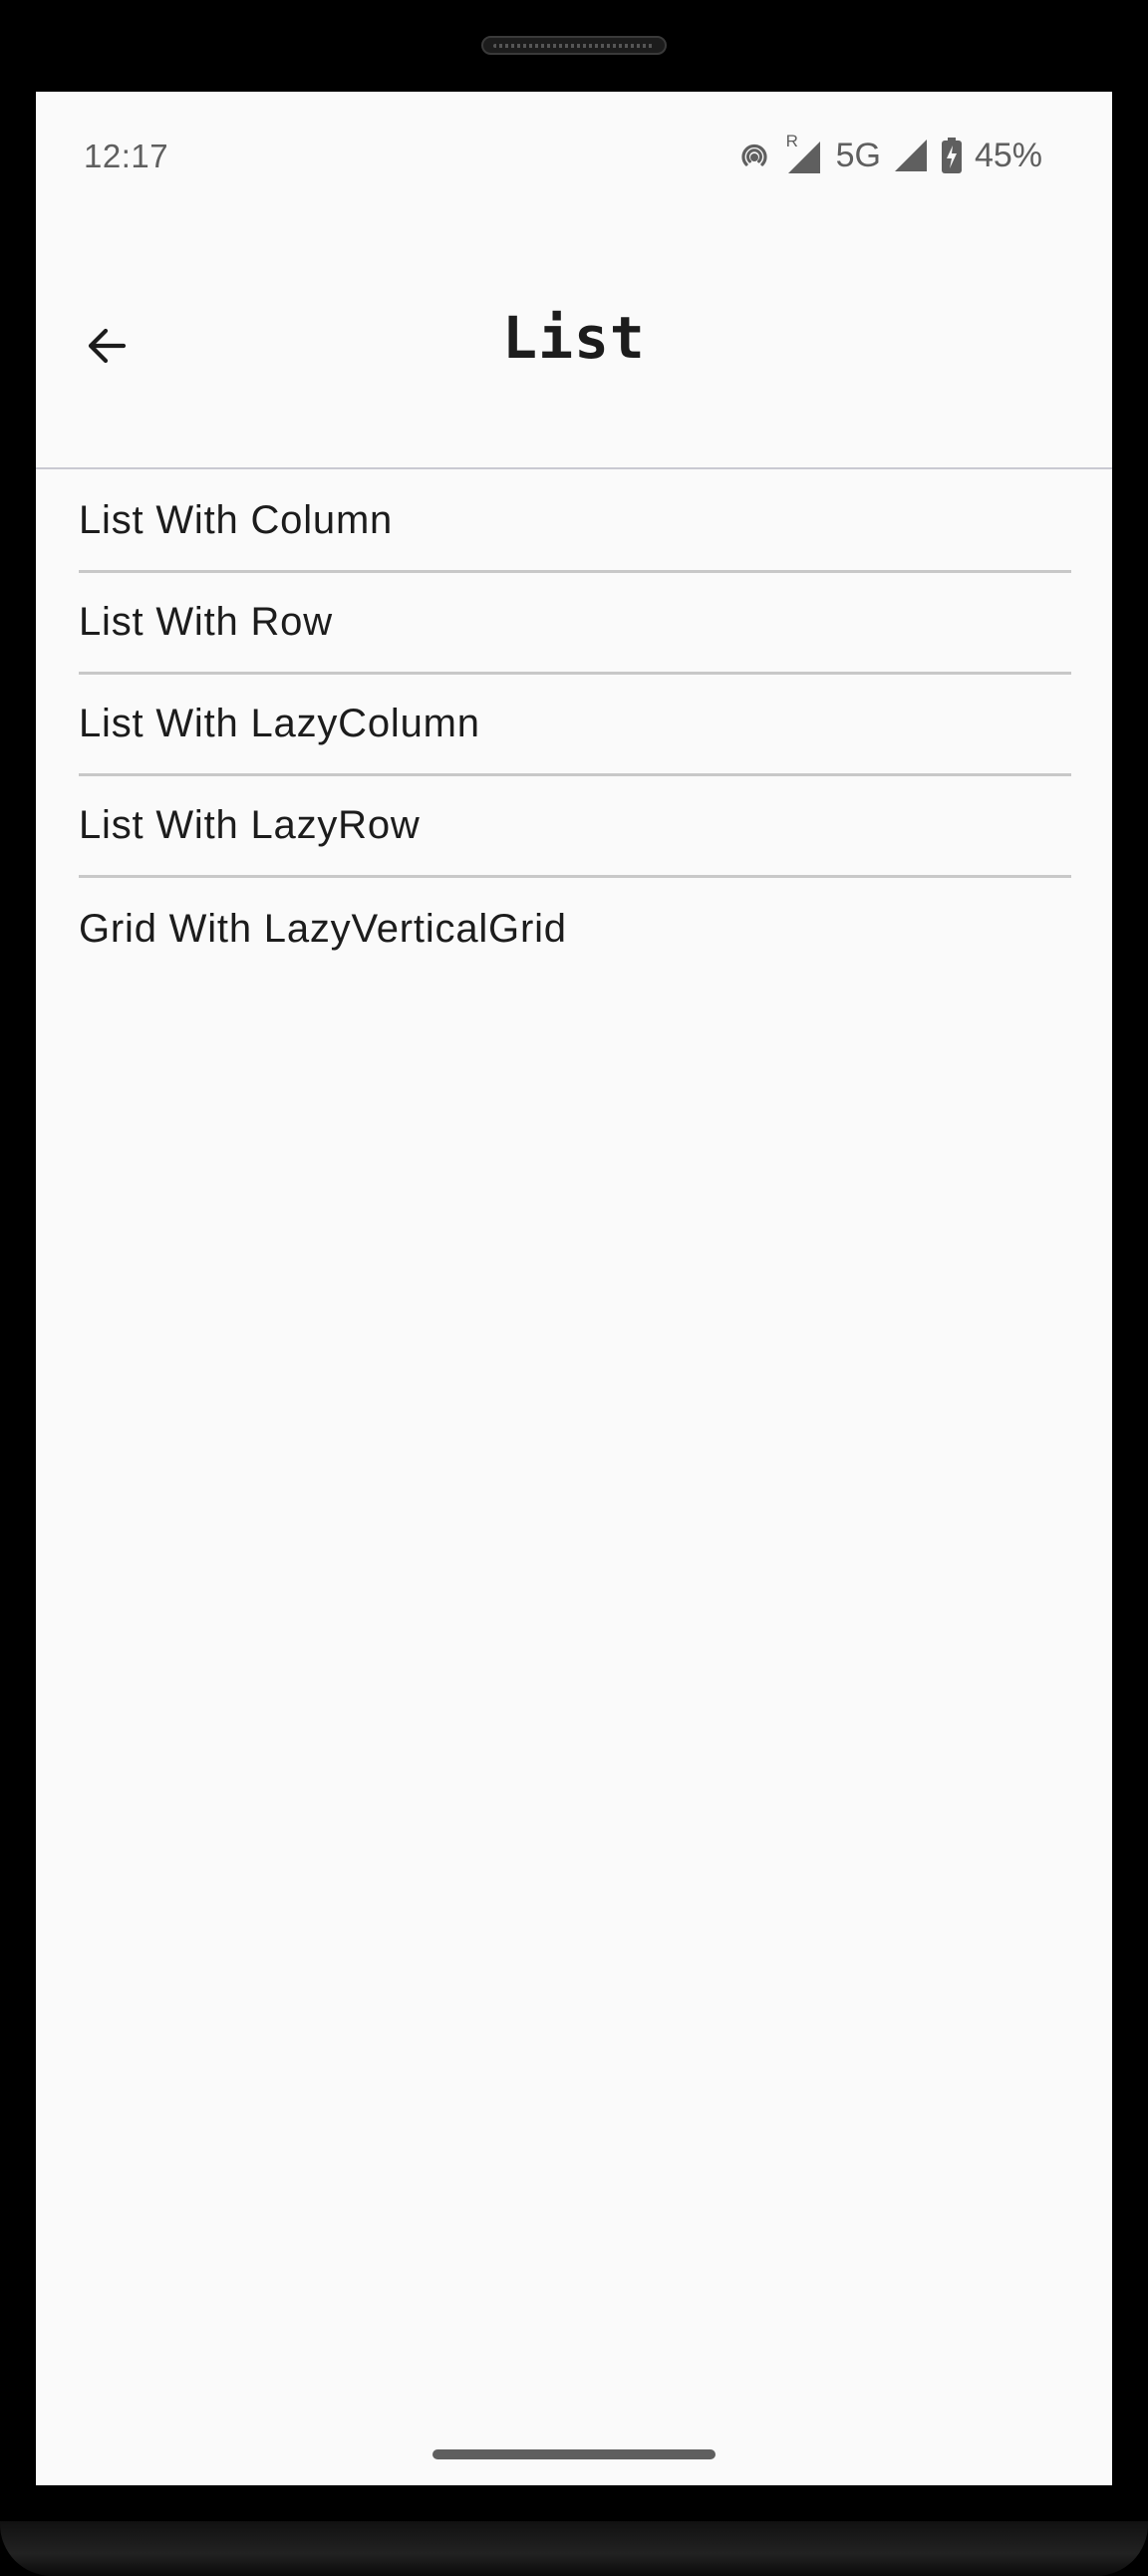 Image resolution: width=1148 pixels, height=2576 pixels. What do you see at coordinates (804, 153) in the screenshot?
I see `signal-roaming-icon: R` at bounding box center [804, 153].